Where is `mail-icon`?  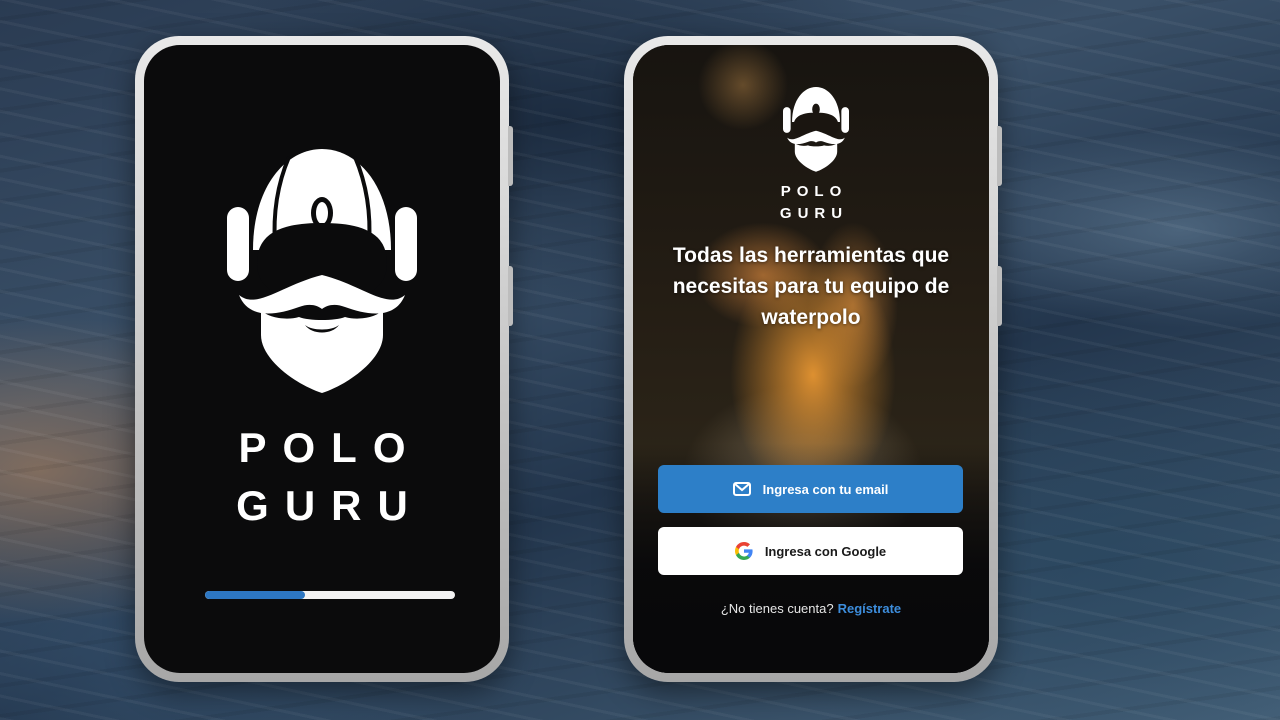
mail-icon is located at coordinates (741, 489).